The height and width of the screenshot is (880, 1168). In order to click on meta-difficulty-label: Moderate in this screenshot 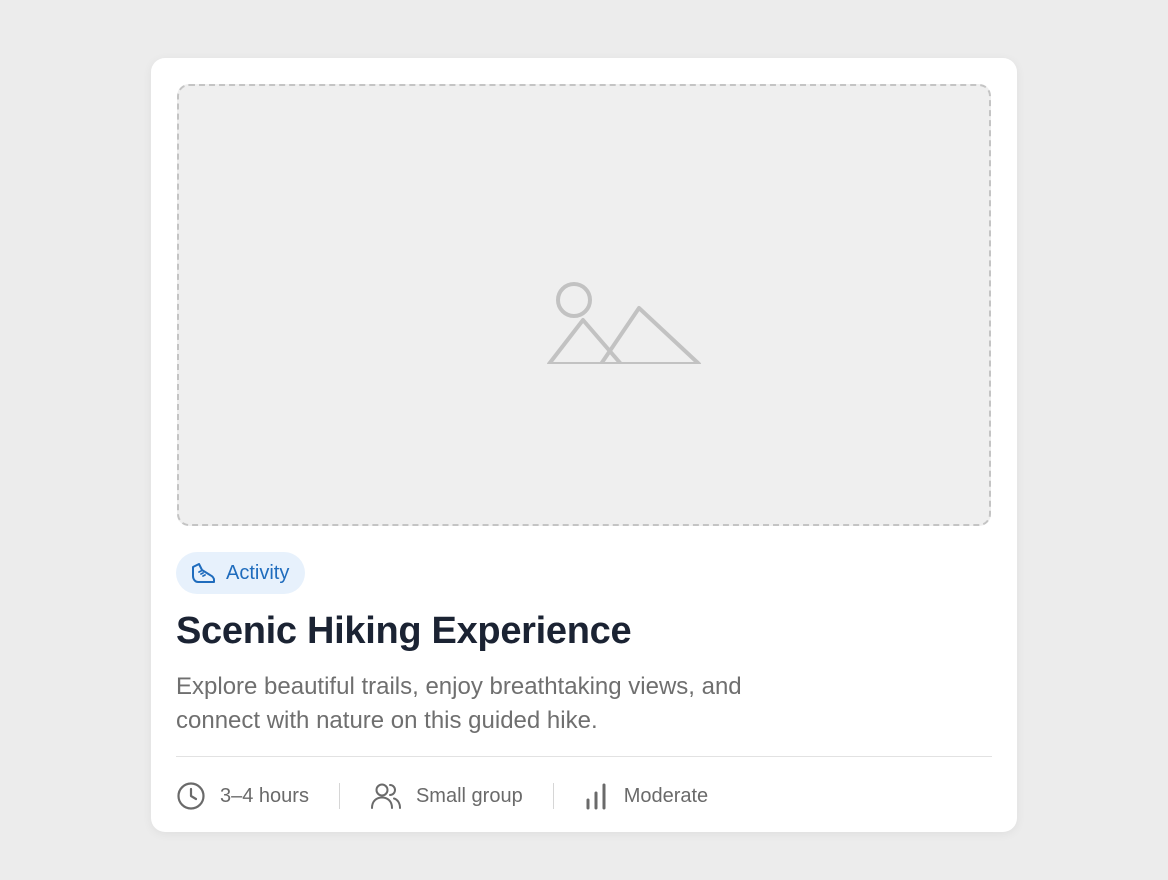, I will do `click(666, 795)`.